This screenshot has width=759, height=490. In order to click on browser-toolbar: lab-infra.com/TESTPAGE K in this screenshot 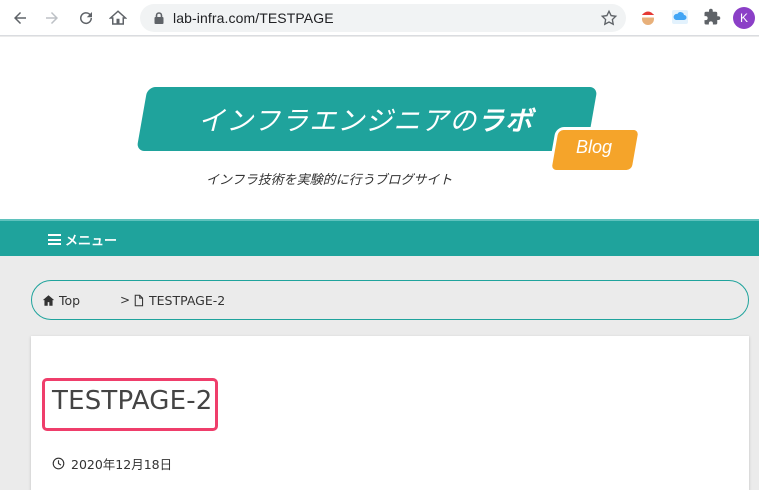, I will do `click(379, 18)`.